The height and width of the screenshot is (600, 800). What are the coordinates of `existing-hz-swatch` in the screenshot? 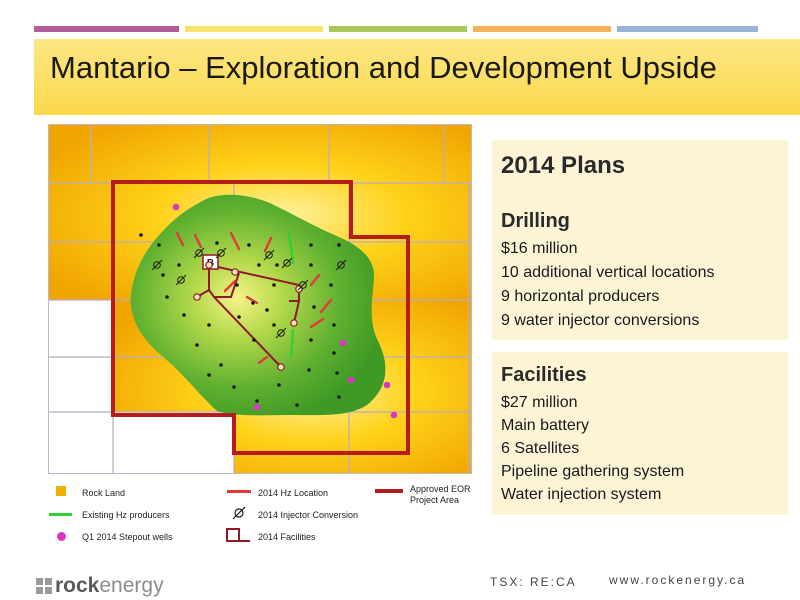 It's located at (60, 514).